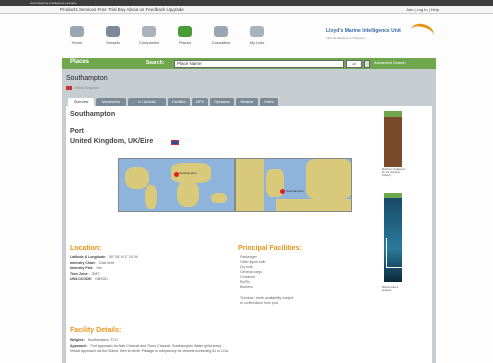  Describe the element at coordinates (259, 63) in the screenshot. I see `search-input` at that location.